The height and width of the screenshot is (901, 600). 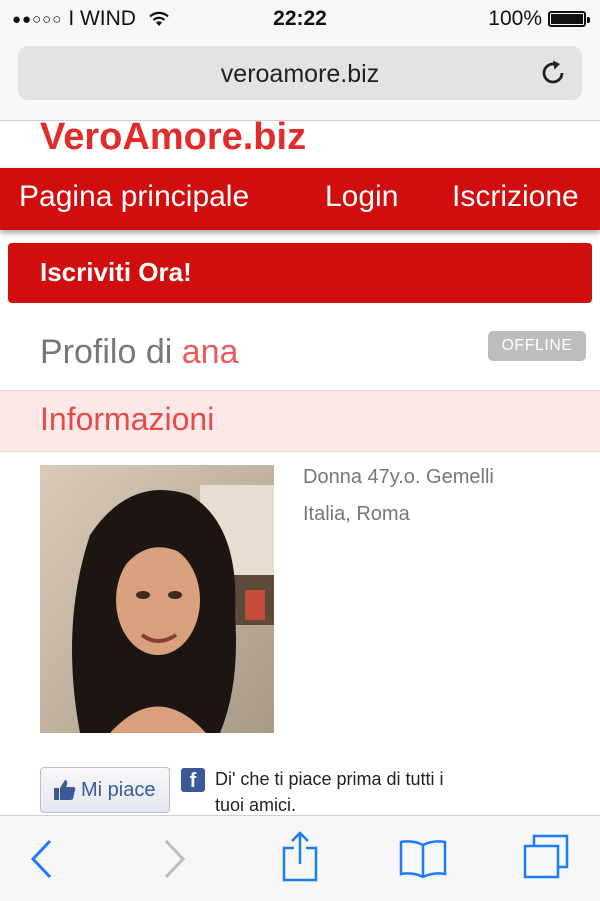 I want to click on nav-item-login: Login, so click(x=361, y=197).